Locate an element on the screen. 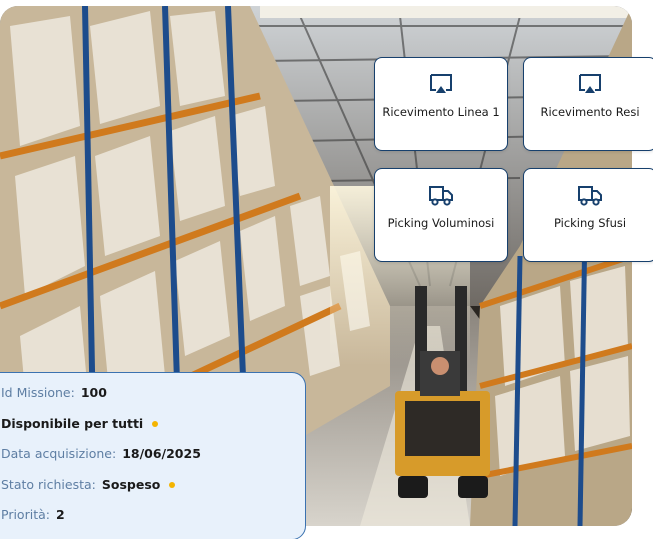 Image resolution: width=653 pixels, height=539 pixels. card-label: Ricevimento Linea 1 is located at coordinates (441, 112).